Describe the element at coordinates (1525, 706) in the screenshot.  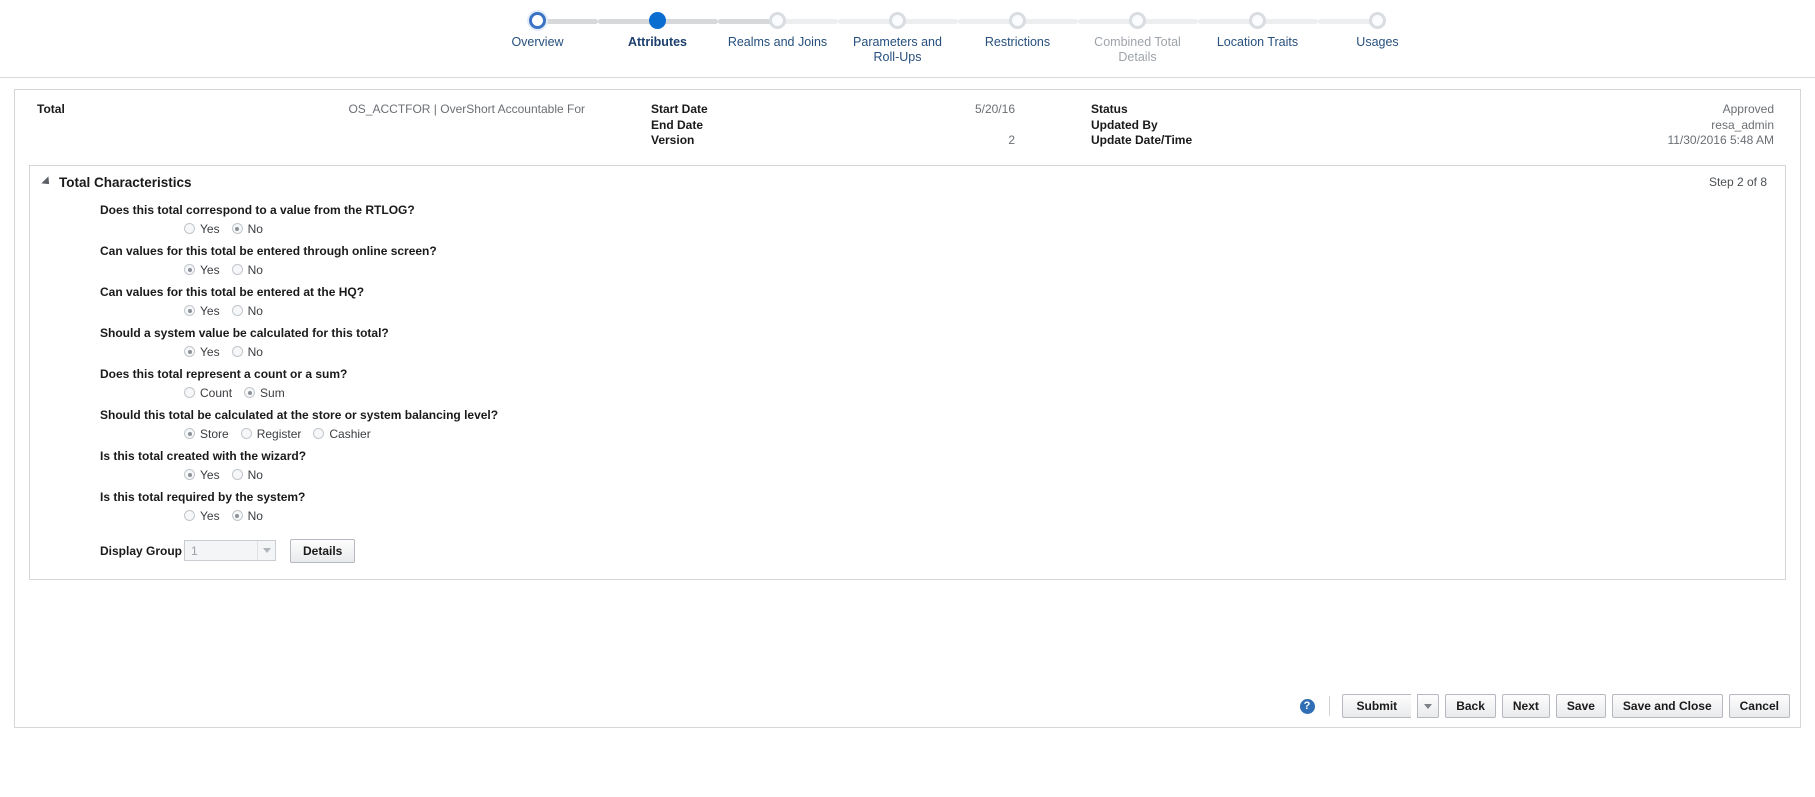
I see `next-button: Next` at that location.